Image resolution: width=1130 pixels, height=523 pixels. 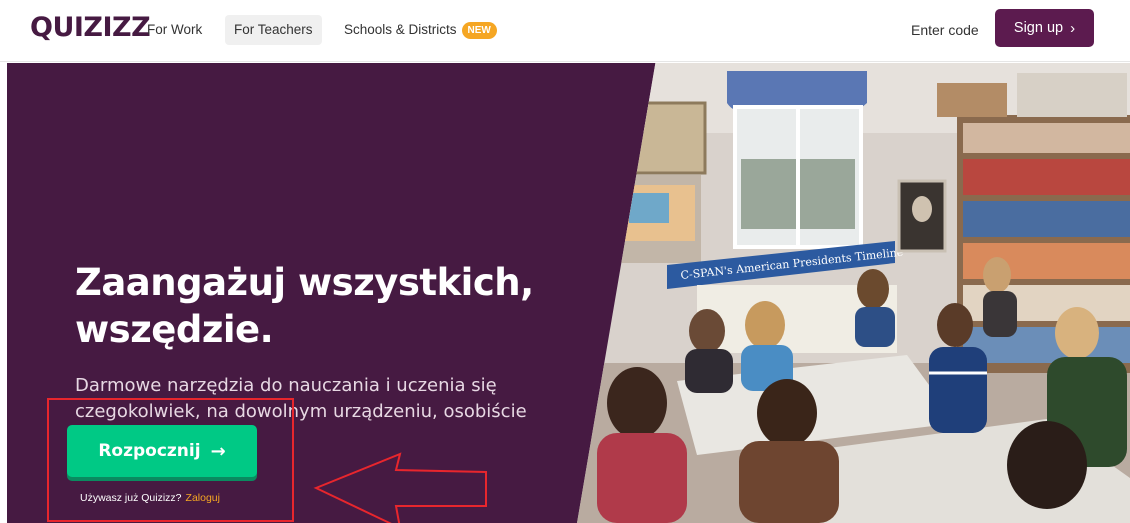 What do you see at coordinates (1038, 28) in the screenshot?
I see `sign-up-label: Sign up` at bounding box center [1038, 28].